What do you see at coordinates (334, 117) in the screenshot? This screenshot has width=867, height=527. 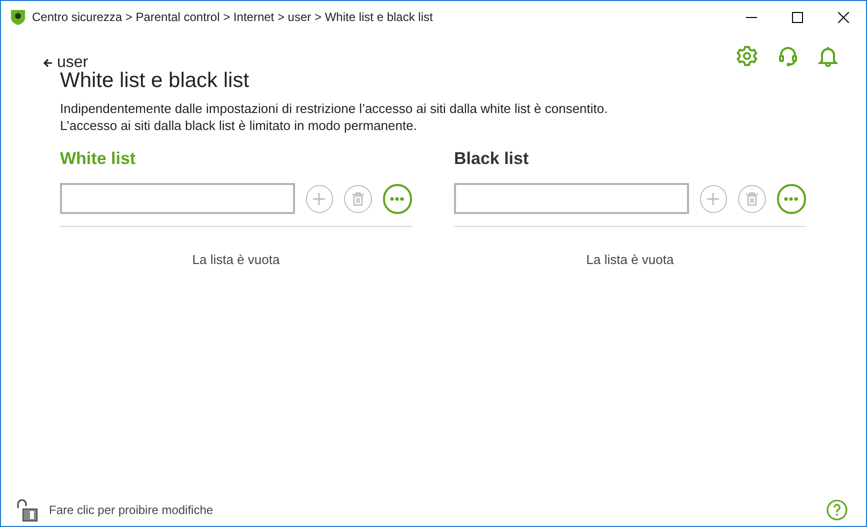 I see `description-text: Indipendentemente dalle impostazioni di restrizione l’accesso ai siti dalla white list è consentito. L’accesso ai siti dalla black list è limitato in modo permanente.` at bounding box center [334, 117].